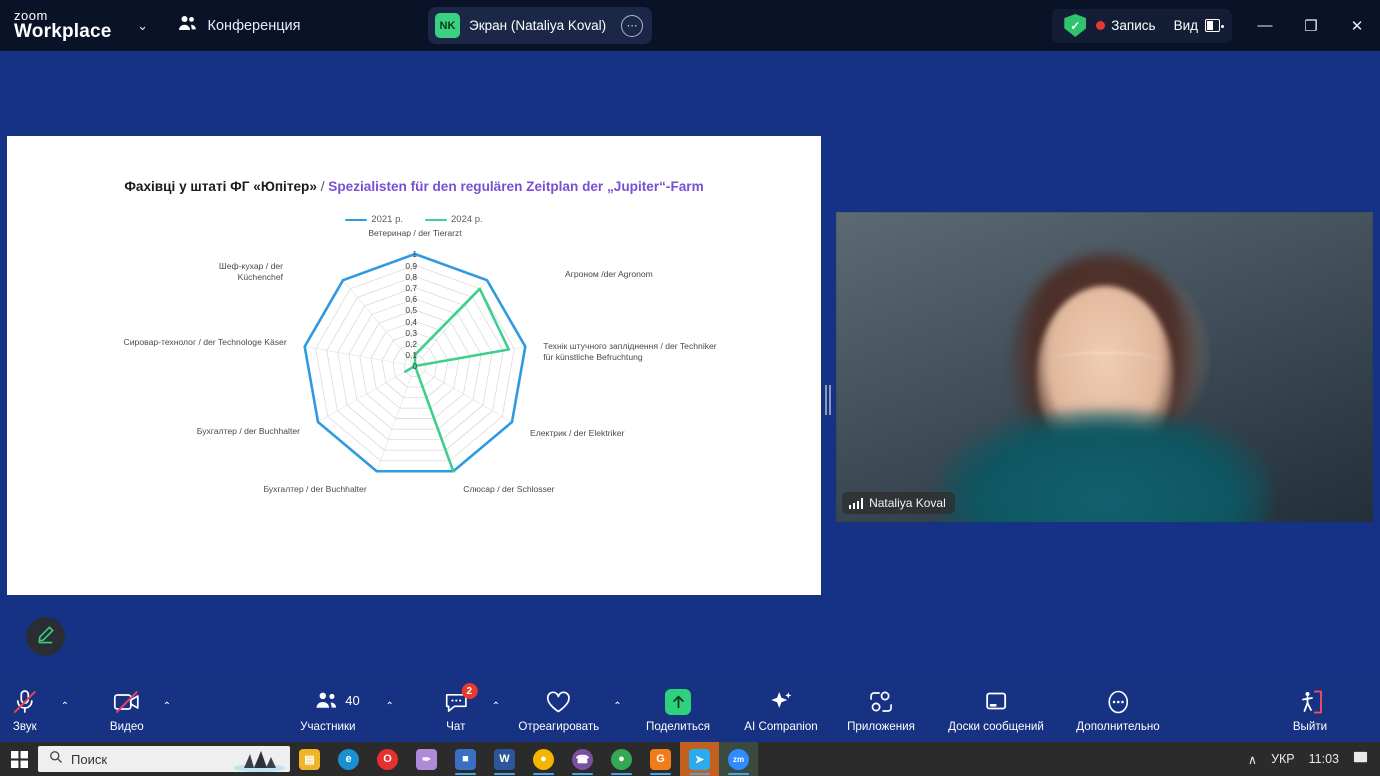 The image size is (1380, 776). I want to click on viber-icon: ☎, so click(582, 759).